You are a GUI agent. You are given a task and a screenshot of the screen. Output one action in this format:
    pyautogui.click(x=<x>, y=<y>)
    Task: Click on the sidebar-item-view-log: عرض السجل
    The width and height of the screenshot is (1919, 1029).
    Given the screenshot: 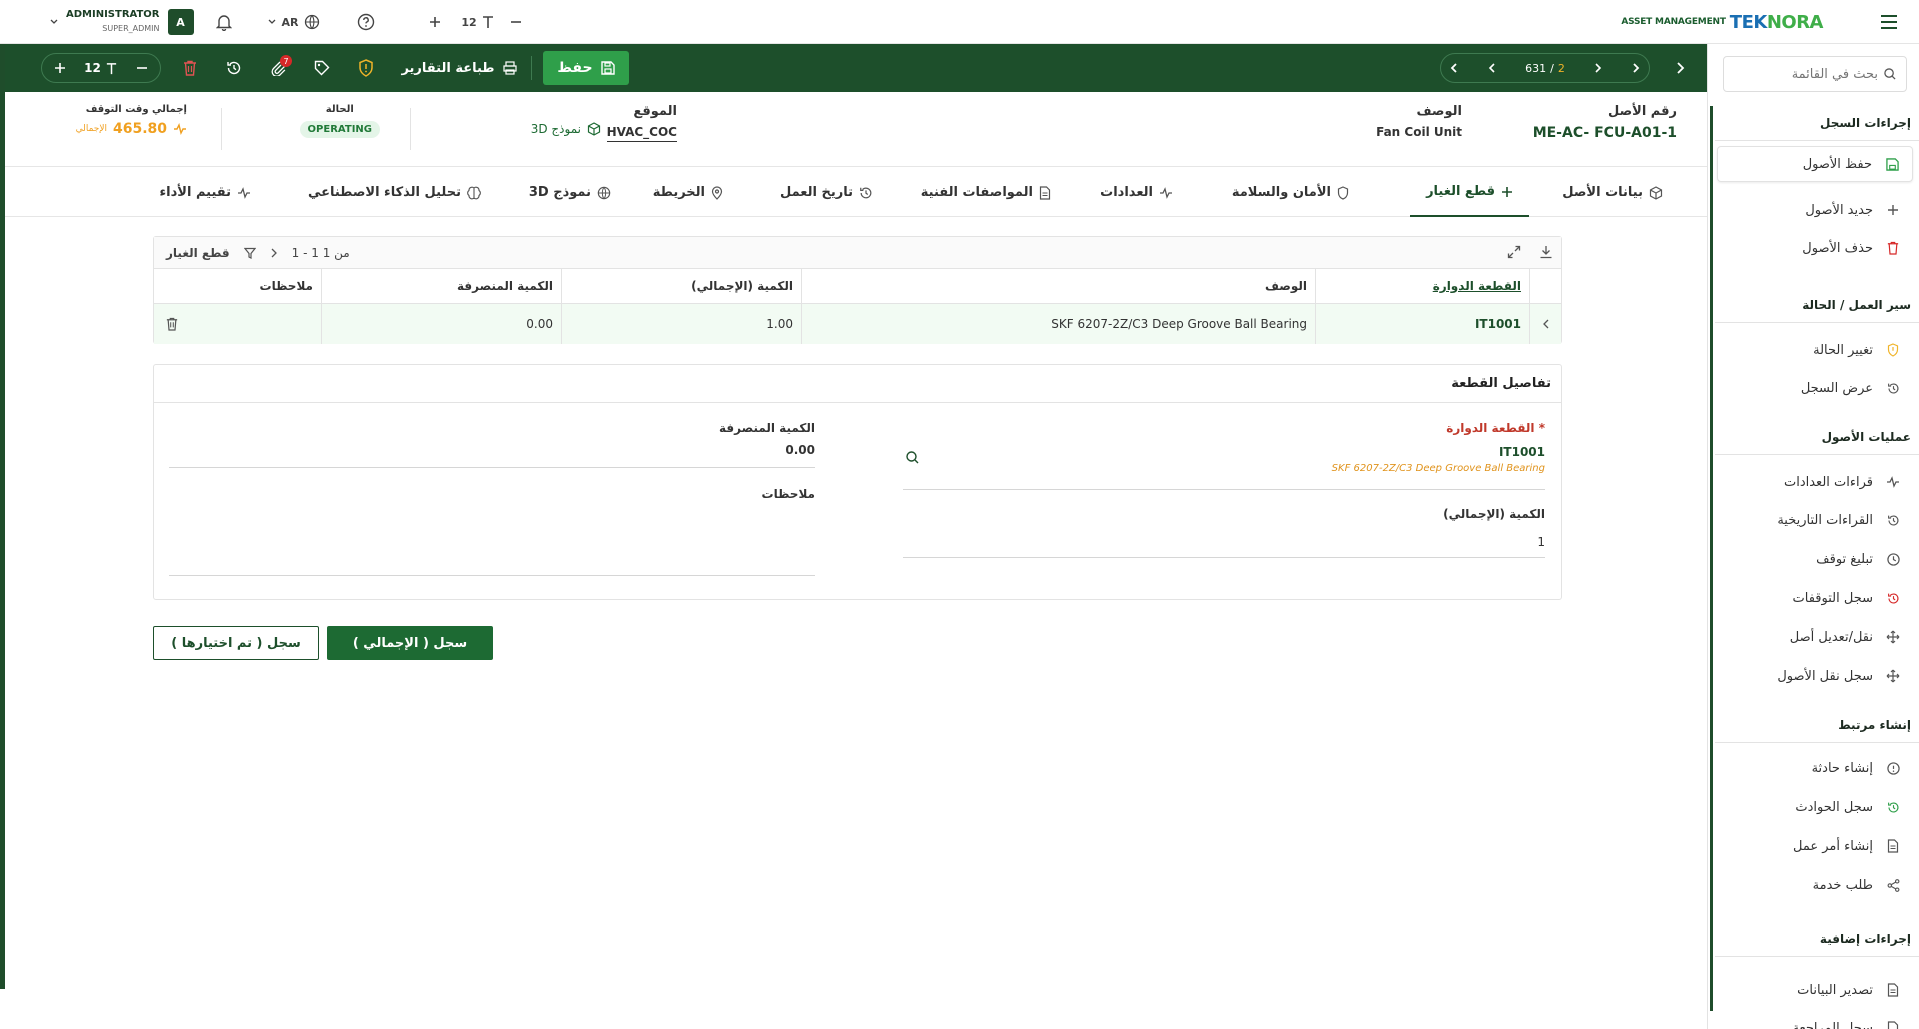 What is the action you would take?
    pyautogui.click(x=1815, y=388)
    